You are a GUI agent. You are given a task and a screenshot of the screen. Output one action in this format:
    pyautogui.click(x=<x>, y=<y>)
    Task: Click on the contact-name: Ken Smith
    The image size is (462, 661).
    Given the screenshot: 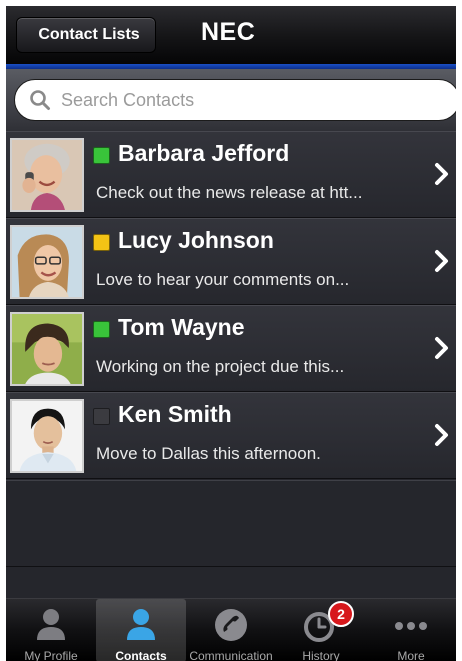 What is the action you would take?
    pyautogui.click(x=175, y=414)
    